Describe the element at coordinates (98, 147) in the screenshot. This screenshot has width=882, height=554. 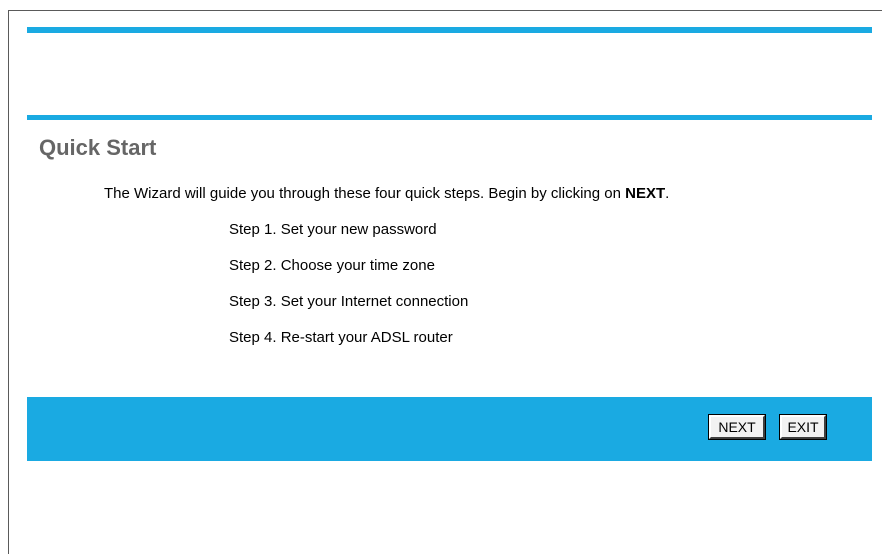
I see `page-title: Quick Start` at that location.